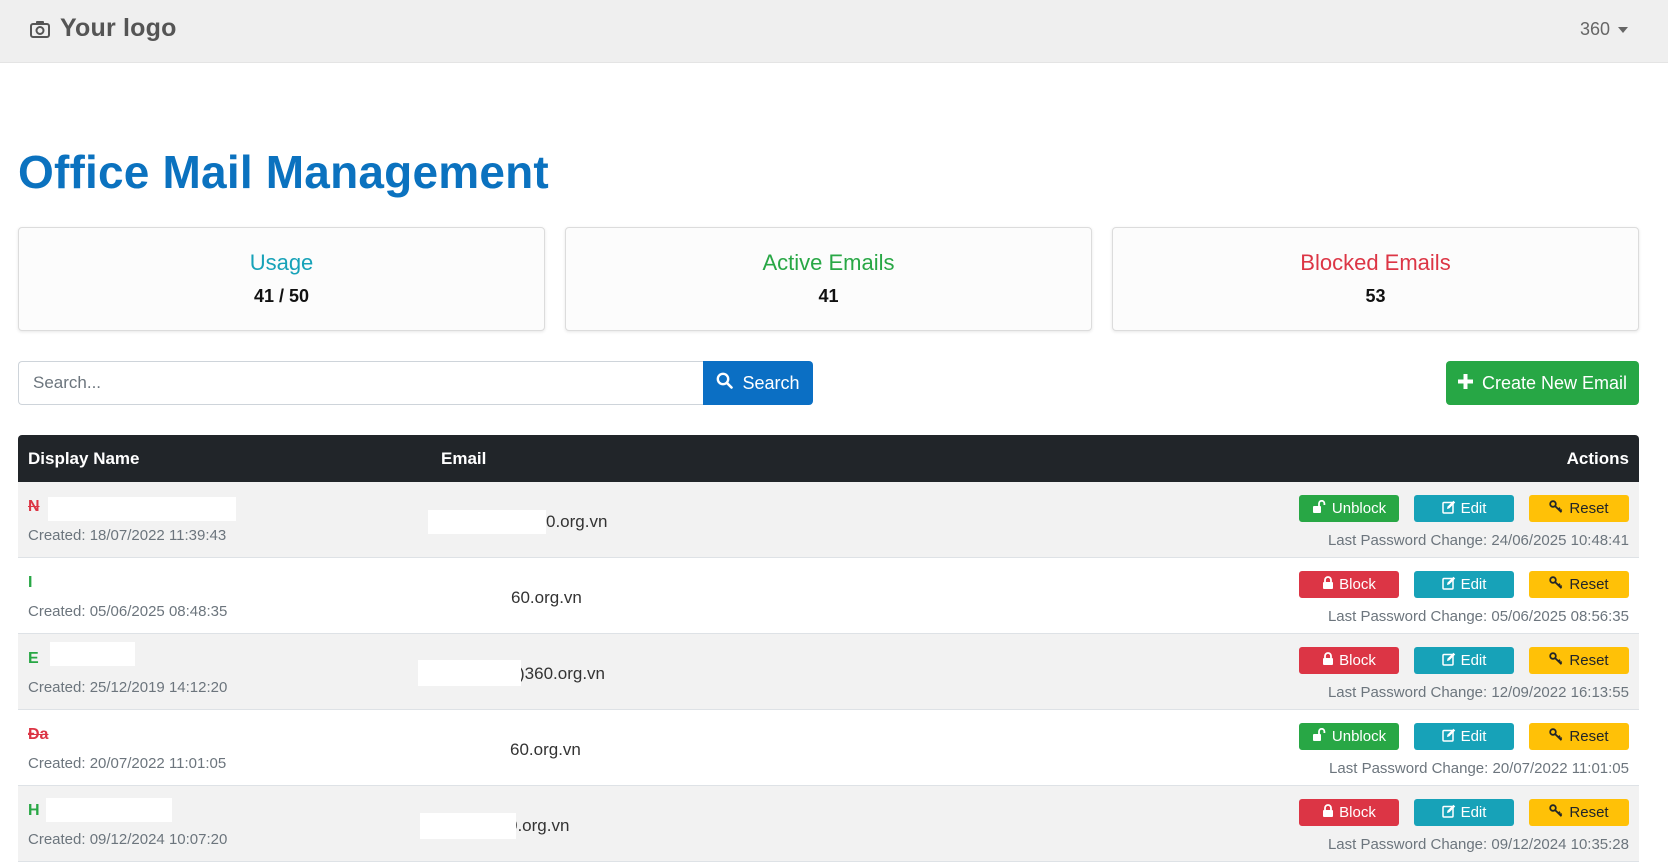 This screenshot has height=867, width=1668. What do you see at coordinates (281, 279) in the screenshot?
I see `usage-card: Usage 41 / 50` at bounding box center [281, 279].